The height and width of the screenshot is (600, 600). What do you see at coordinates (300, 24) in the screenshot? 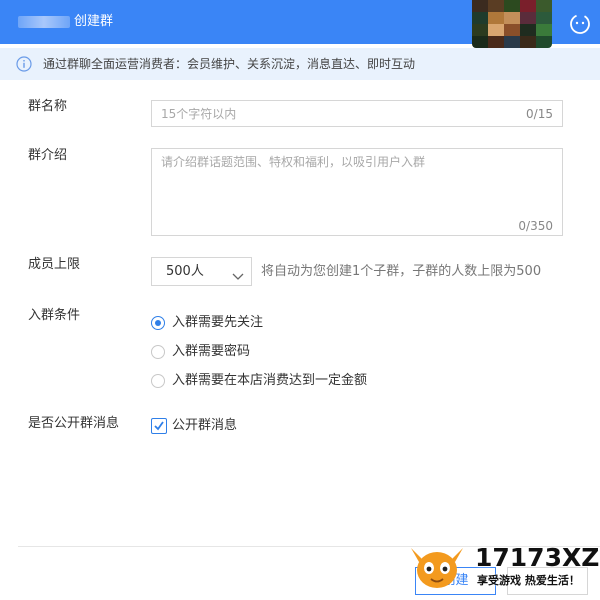
I see `title-bar: 创建群` at bounding box center [300, 24].